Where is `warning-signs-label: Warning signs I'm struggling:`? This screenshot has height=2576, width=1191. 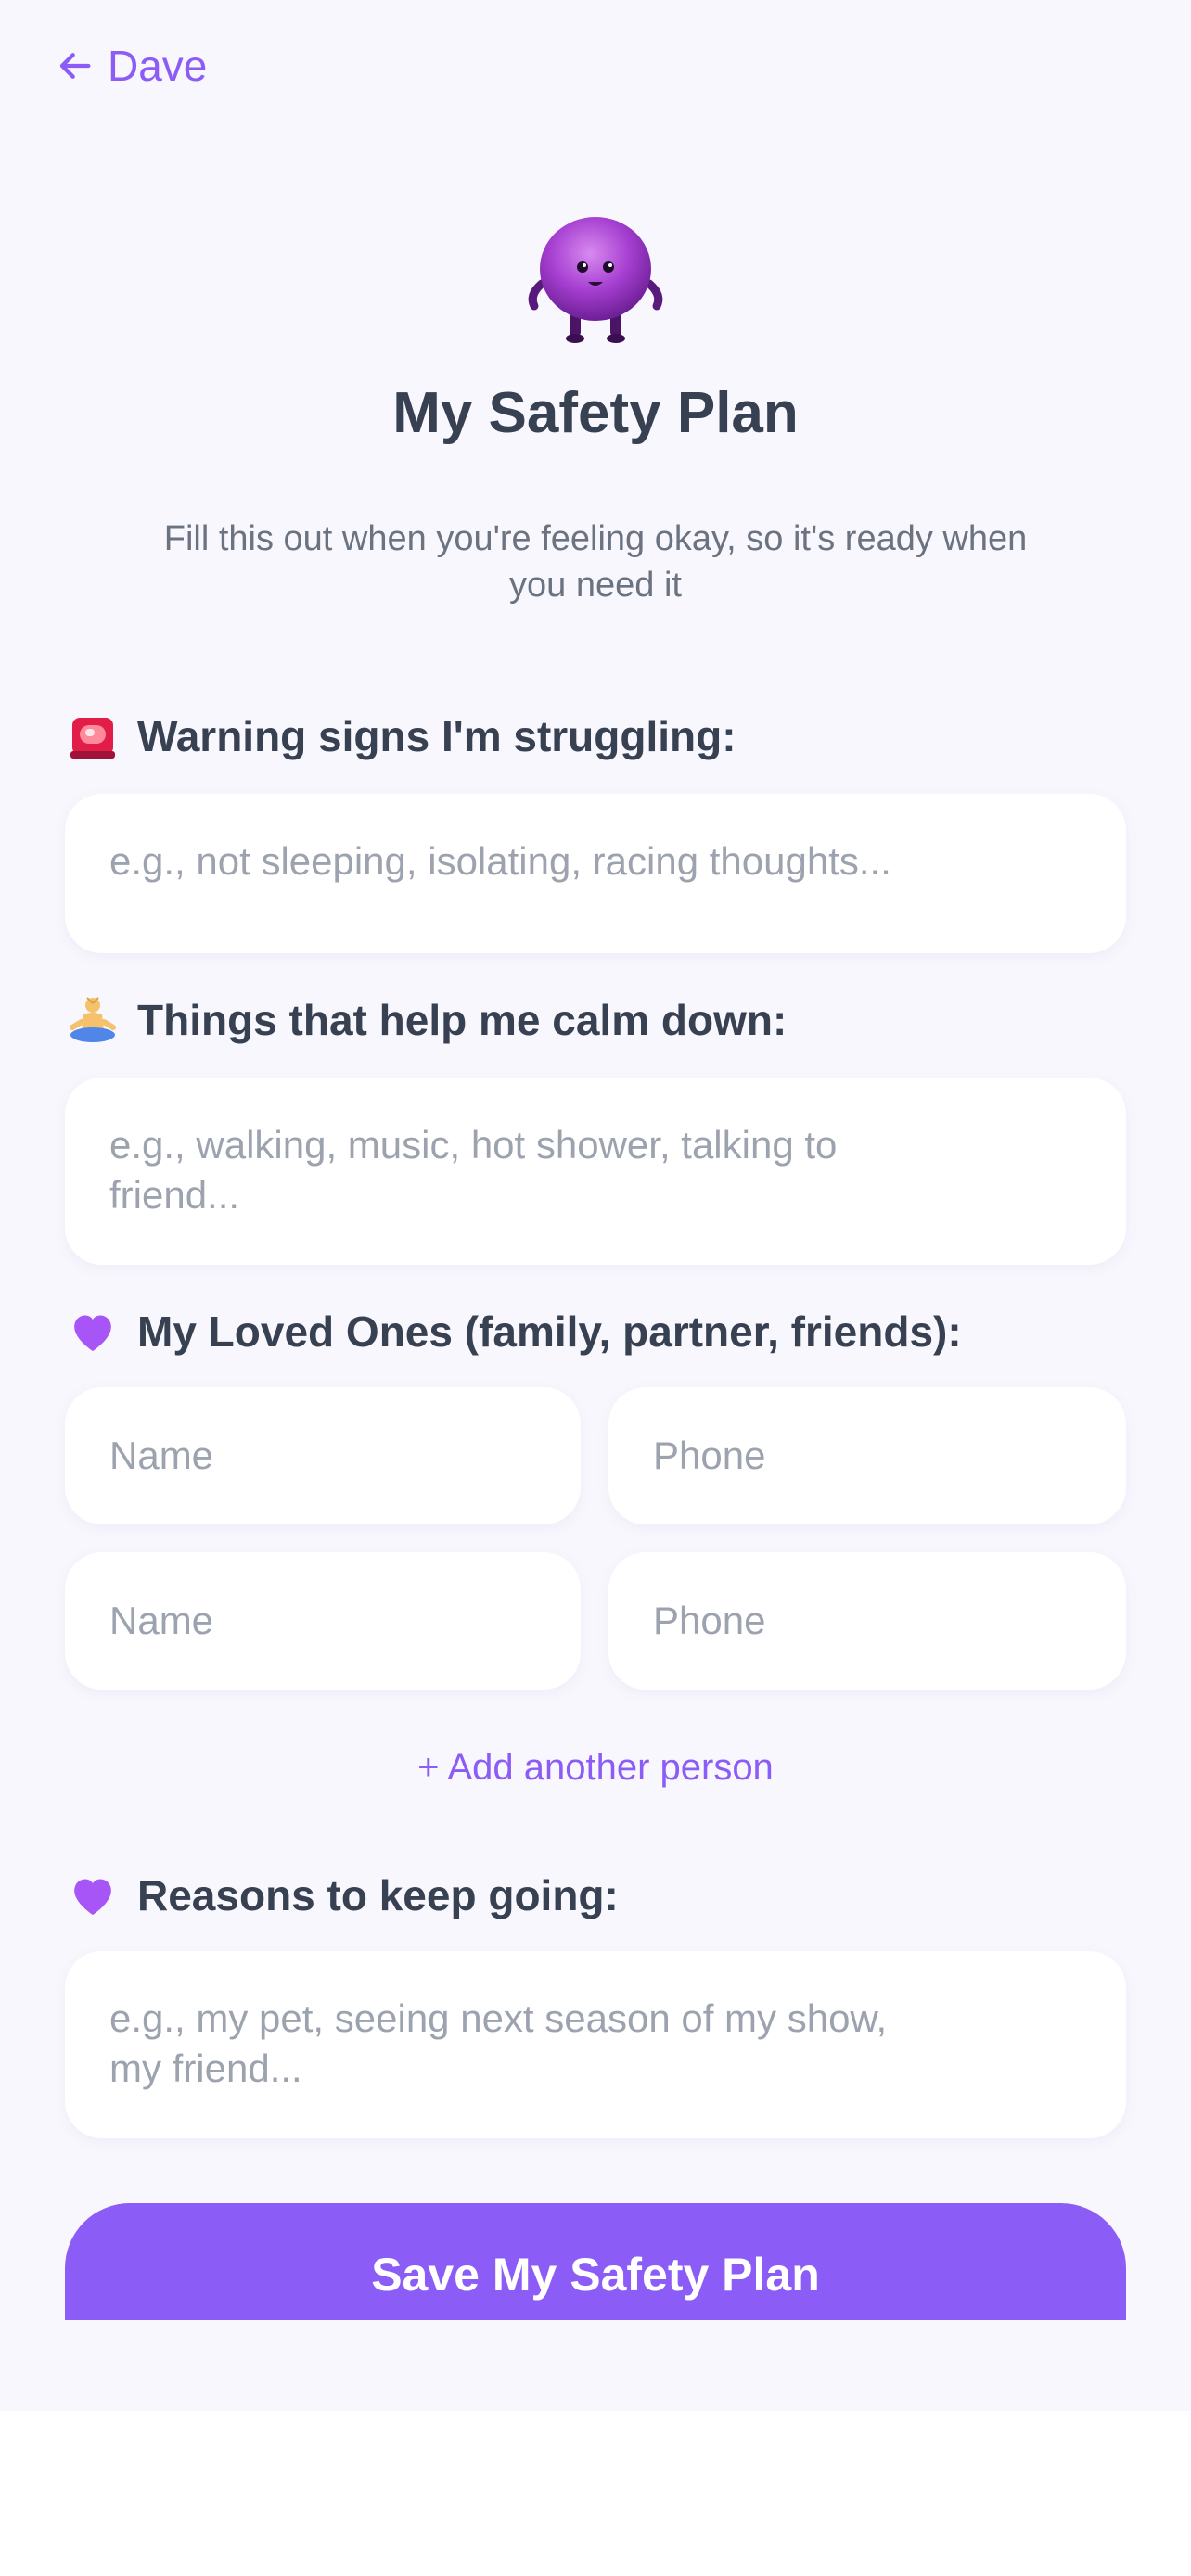 warning-signs-label: Warning signs I'm struggling: is located at coordinates (401, 736).